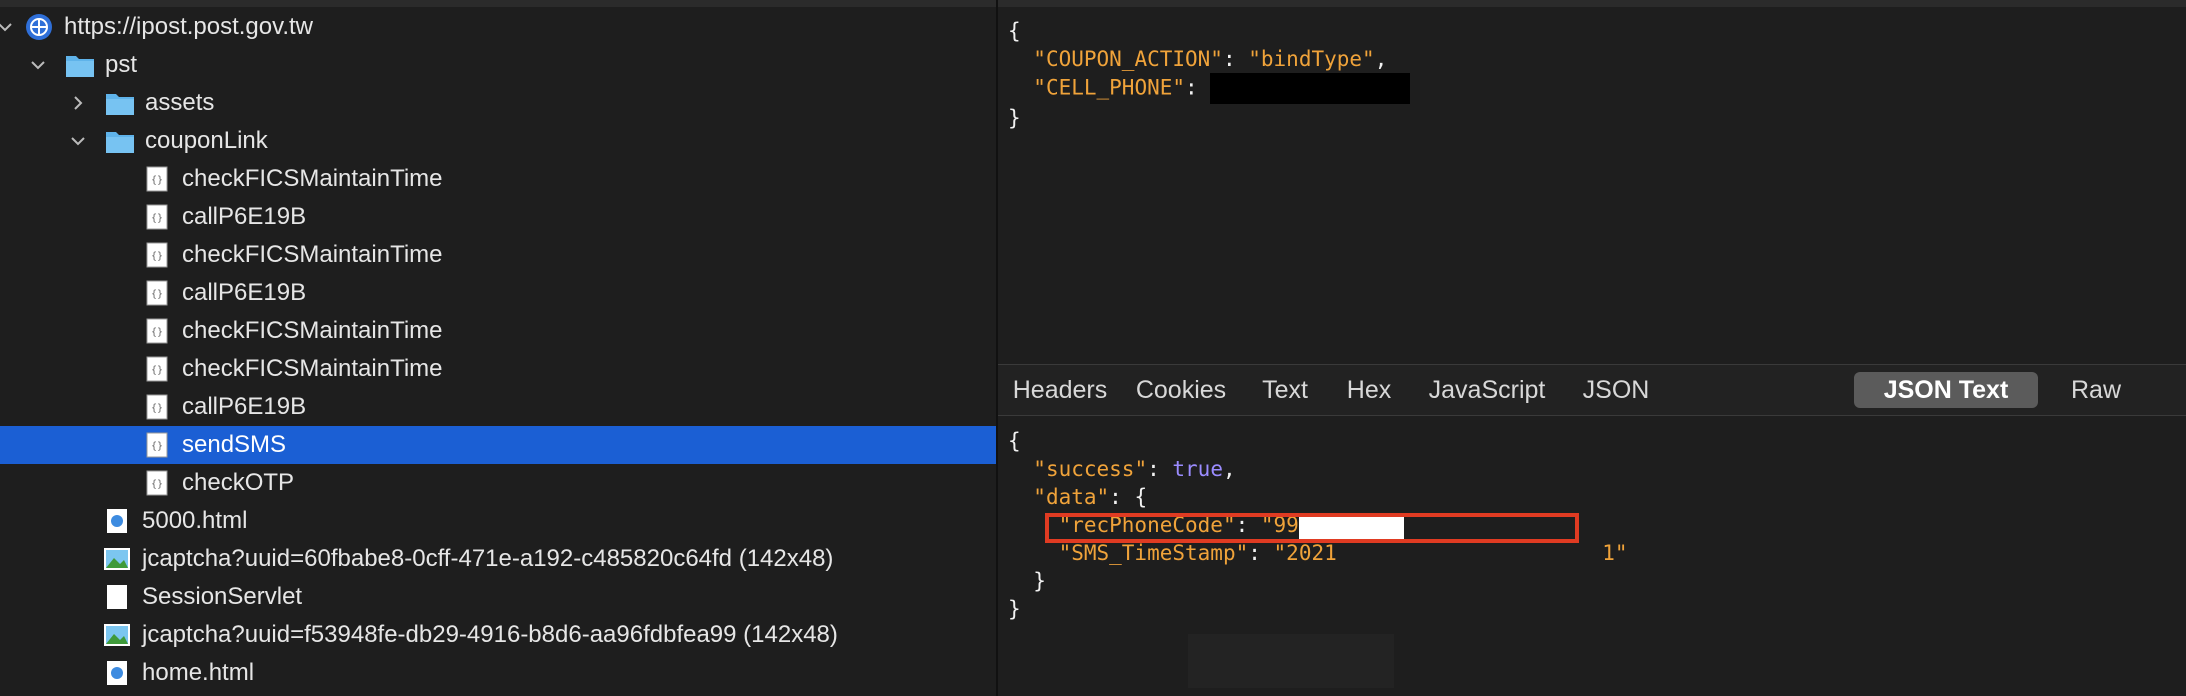 The height and width of the screenshot is (696, 2186). Describe the element at coordinates (1197, 469) in the screenshot. I see `json-value: true` at that location.